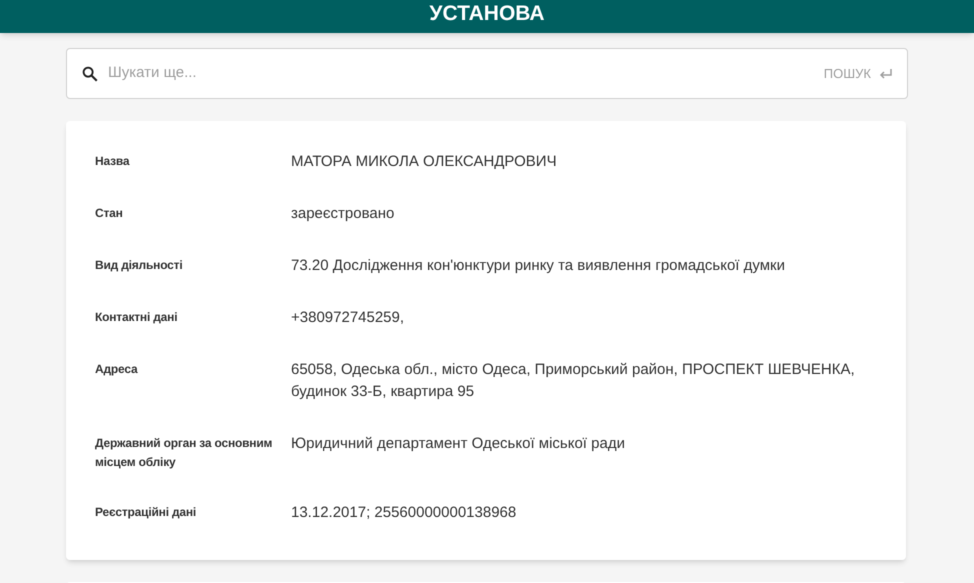 This screenshot has height=583, width=974. Describe the element at coordinates (487, 14) in the screenshot. I see `page-title: УСТАНОВА` at that location.